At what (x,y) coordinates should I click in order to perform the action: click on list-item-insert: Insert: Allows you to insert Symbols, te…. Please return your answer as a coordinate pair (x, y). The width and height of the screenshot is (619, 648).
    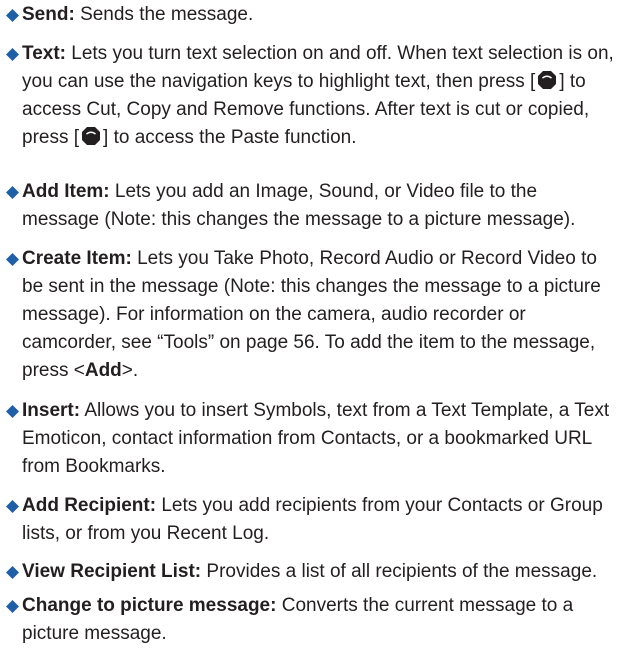
    Looking at the image, I should click on (310, 439).